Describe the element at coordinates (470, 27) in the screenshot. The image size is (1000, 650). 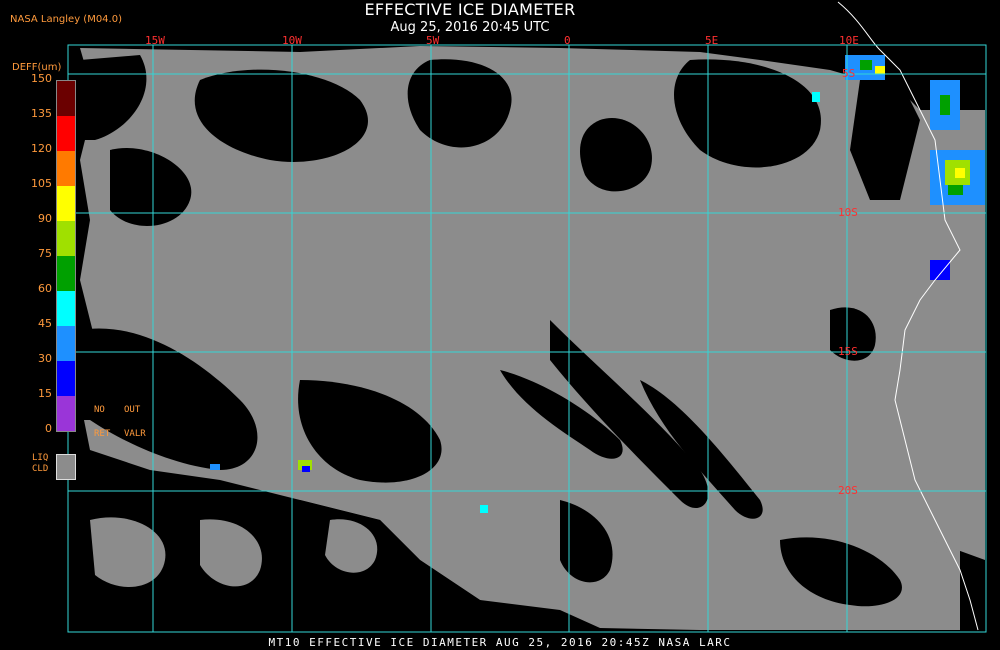
I see `timestamp-subtitle: Aug 25, 2016 20:45 UTC` at that location.